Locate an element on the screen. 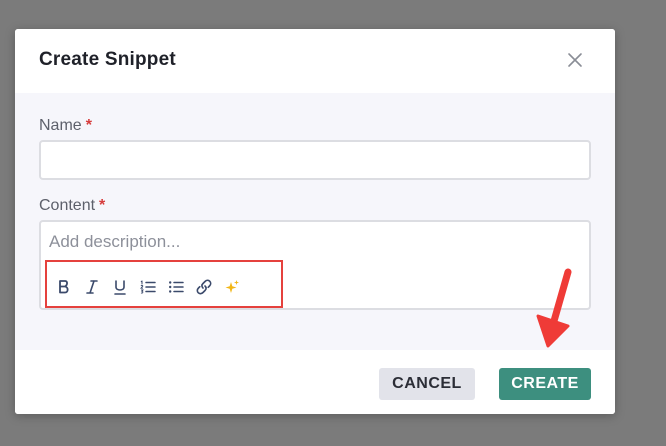 This screenshot has width=666, height=446. italic-icon is located at coordinates (92, 287).